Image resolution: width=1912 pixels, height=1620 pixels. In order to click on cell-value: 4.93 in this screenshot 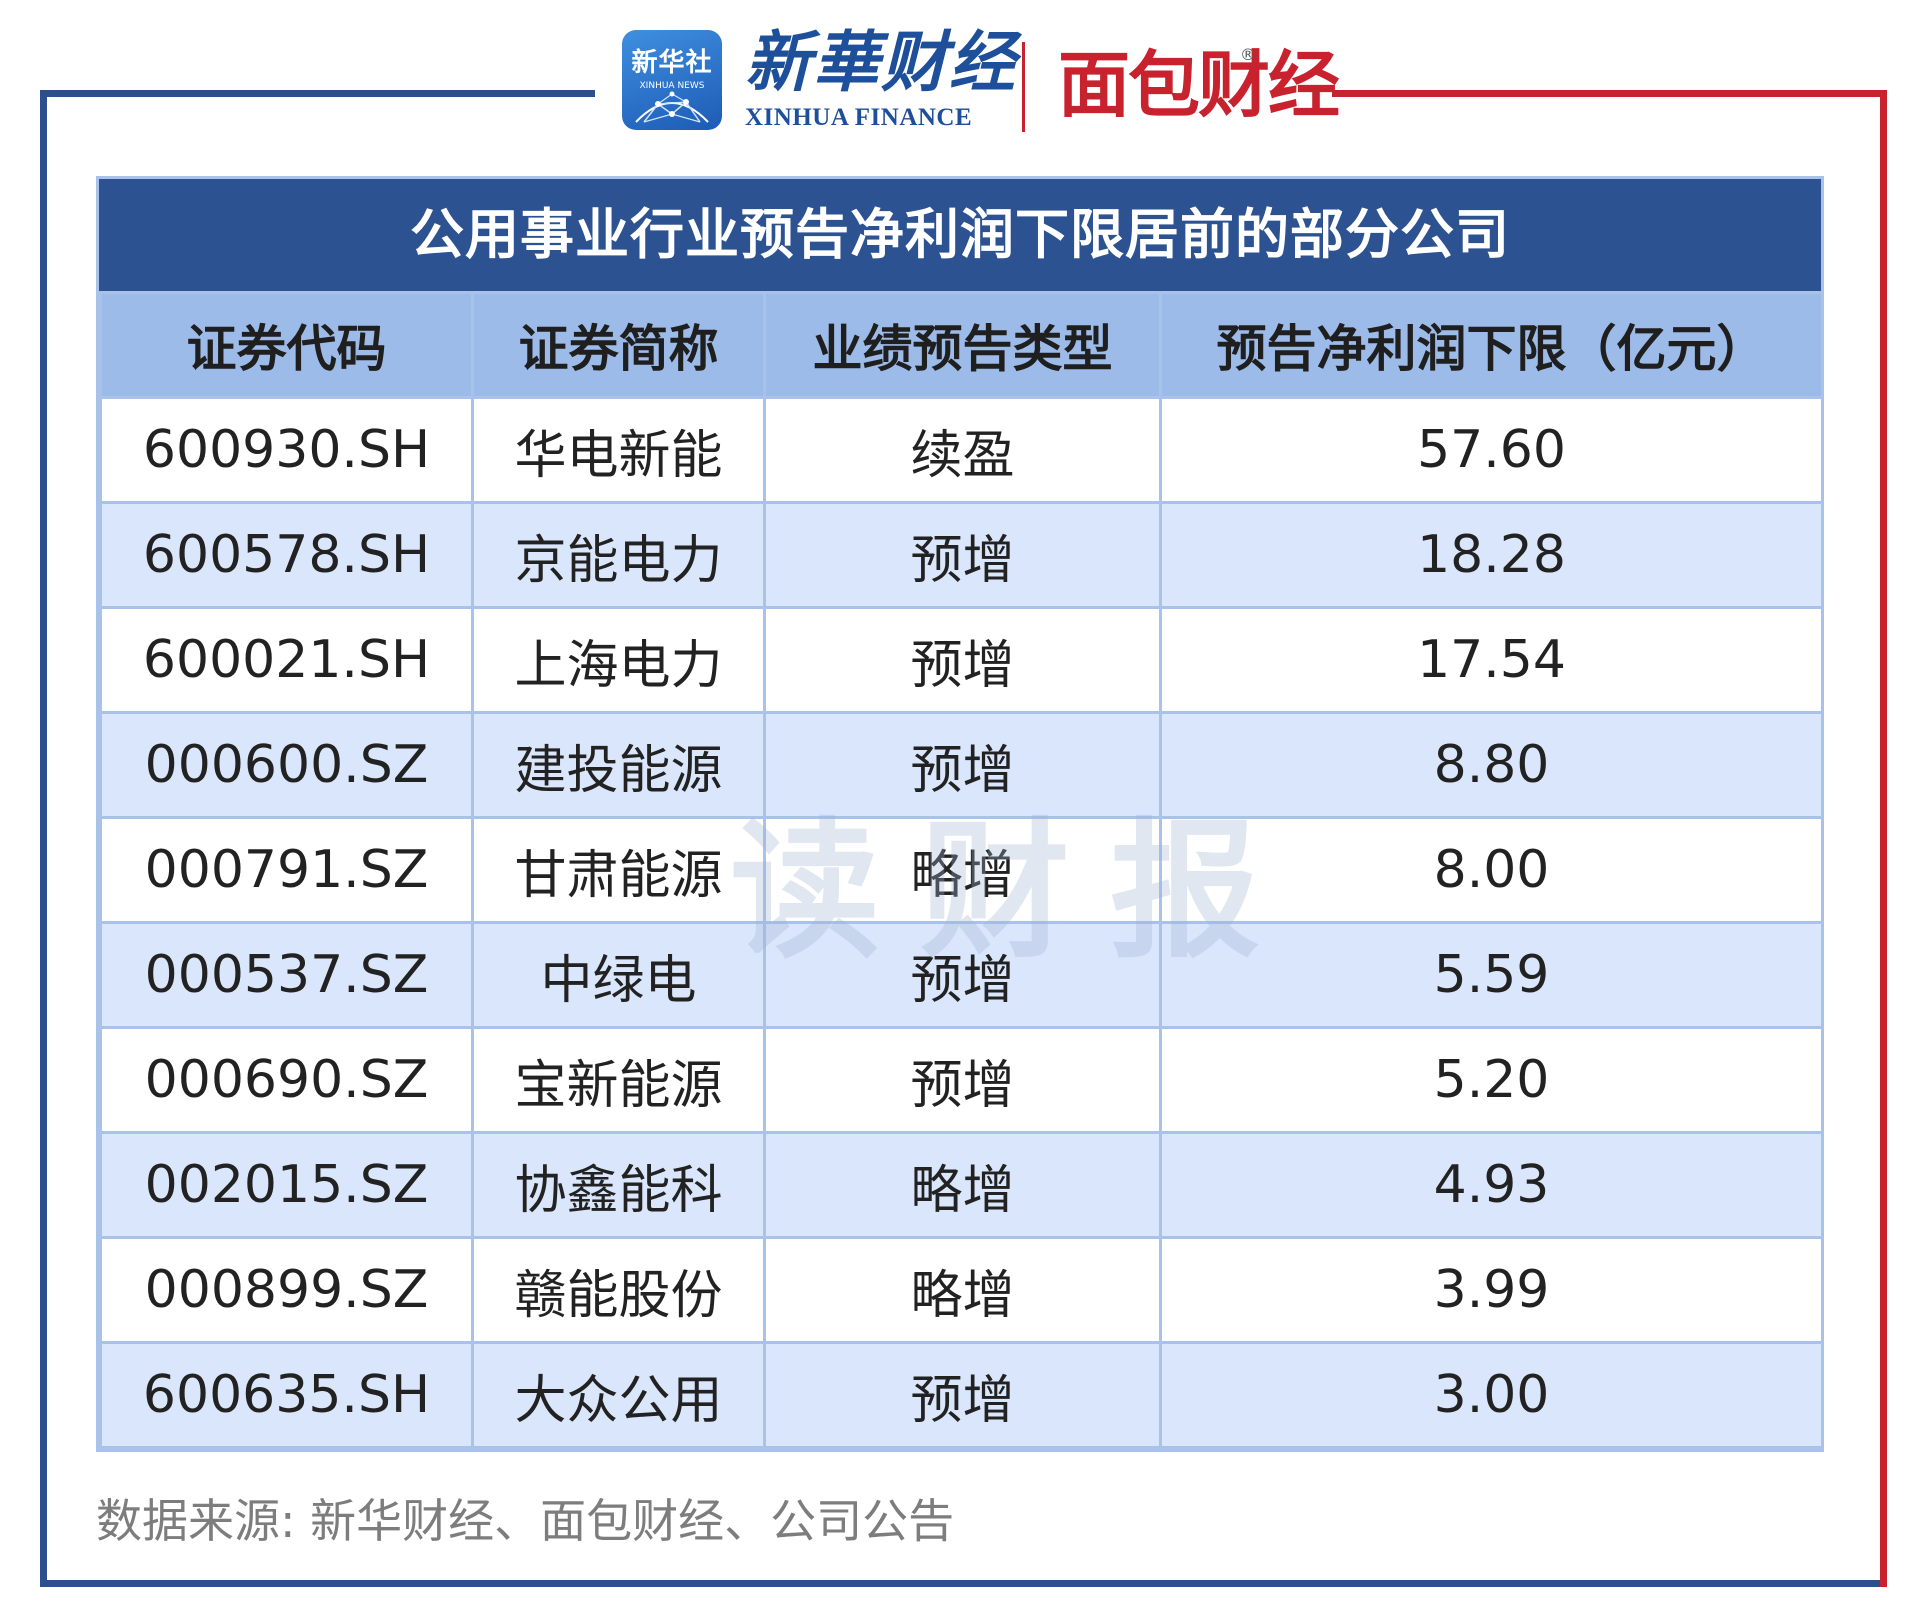, I will do `click(1491, 1185)`.